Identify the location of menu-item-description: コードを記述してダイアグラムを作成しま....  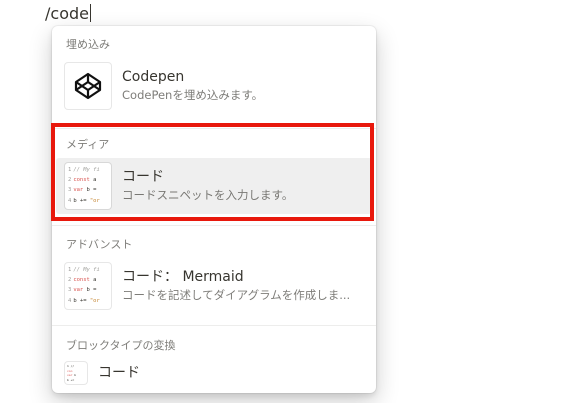
(236, 295).